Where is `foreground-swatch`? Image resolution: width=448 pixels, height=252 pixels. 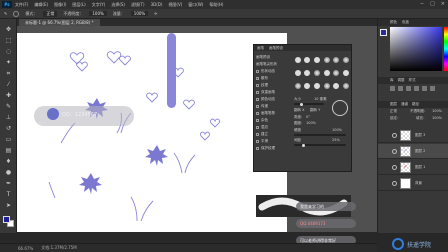
foreground-swatch is located at coordinates (383, 32).